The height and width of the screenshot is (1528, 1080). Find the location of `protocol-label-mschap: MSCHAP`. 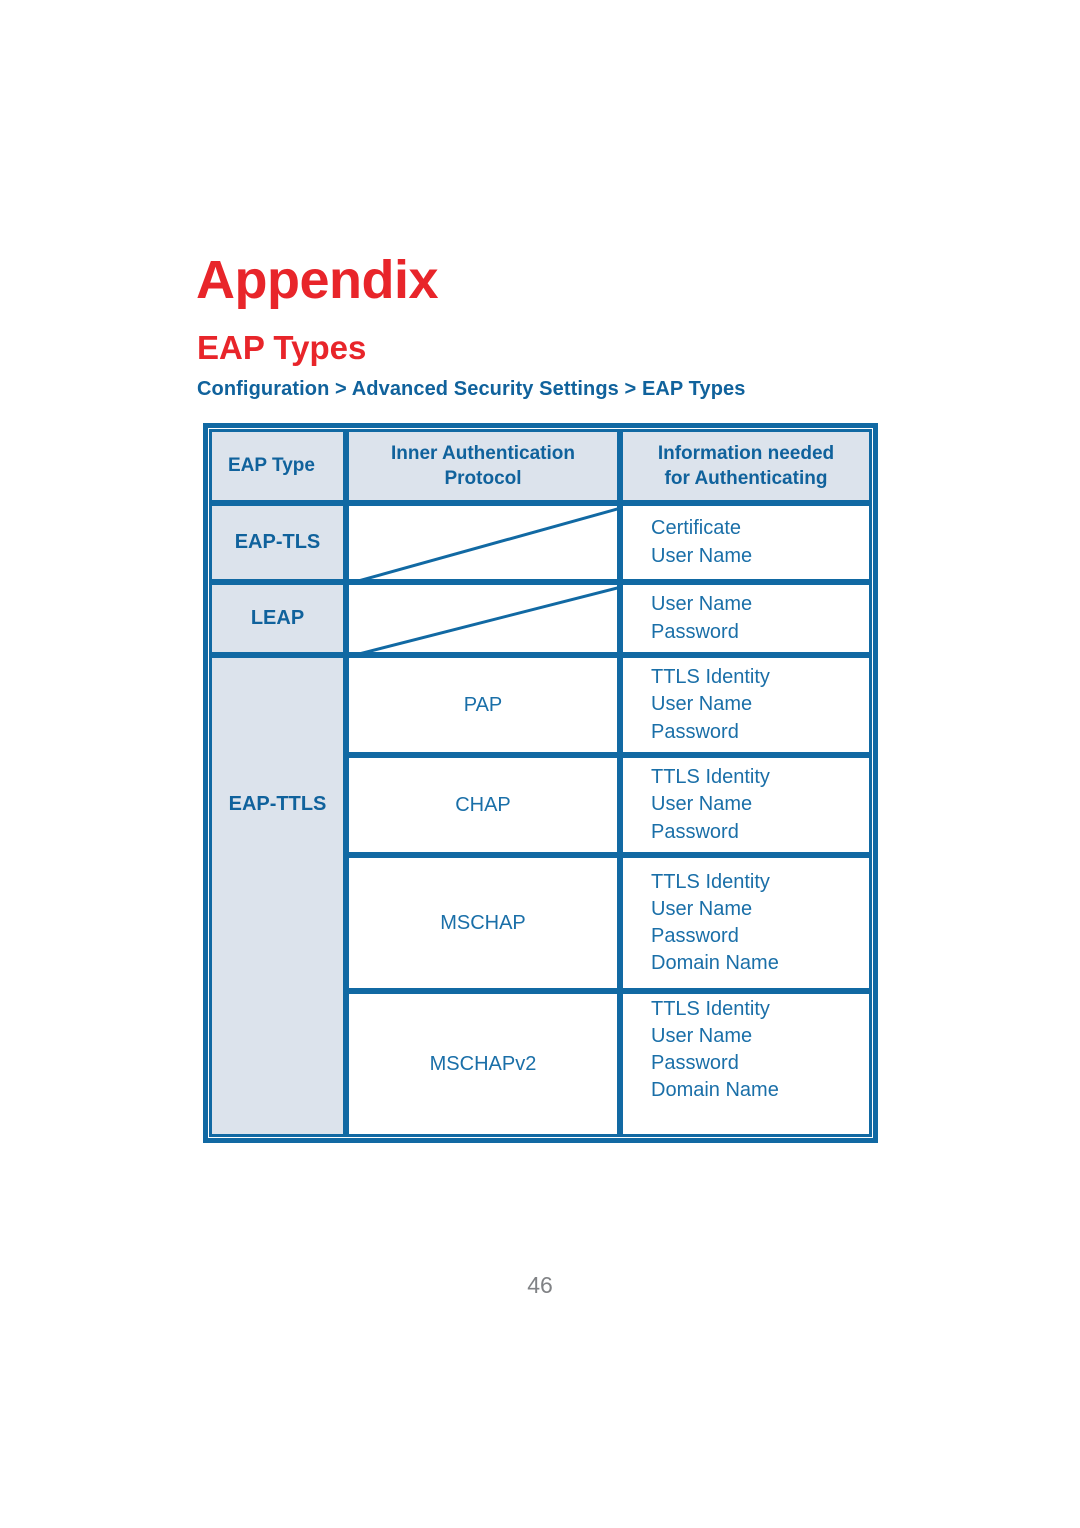

protocol-label-mschap: MSCHAP is located at coordinates (483, 922).